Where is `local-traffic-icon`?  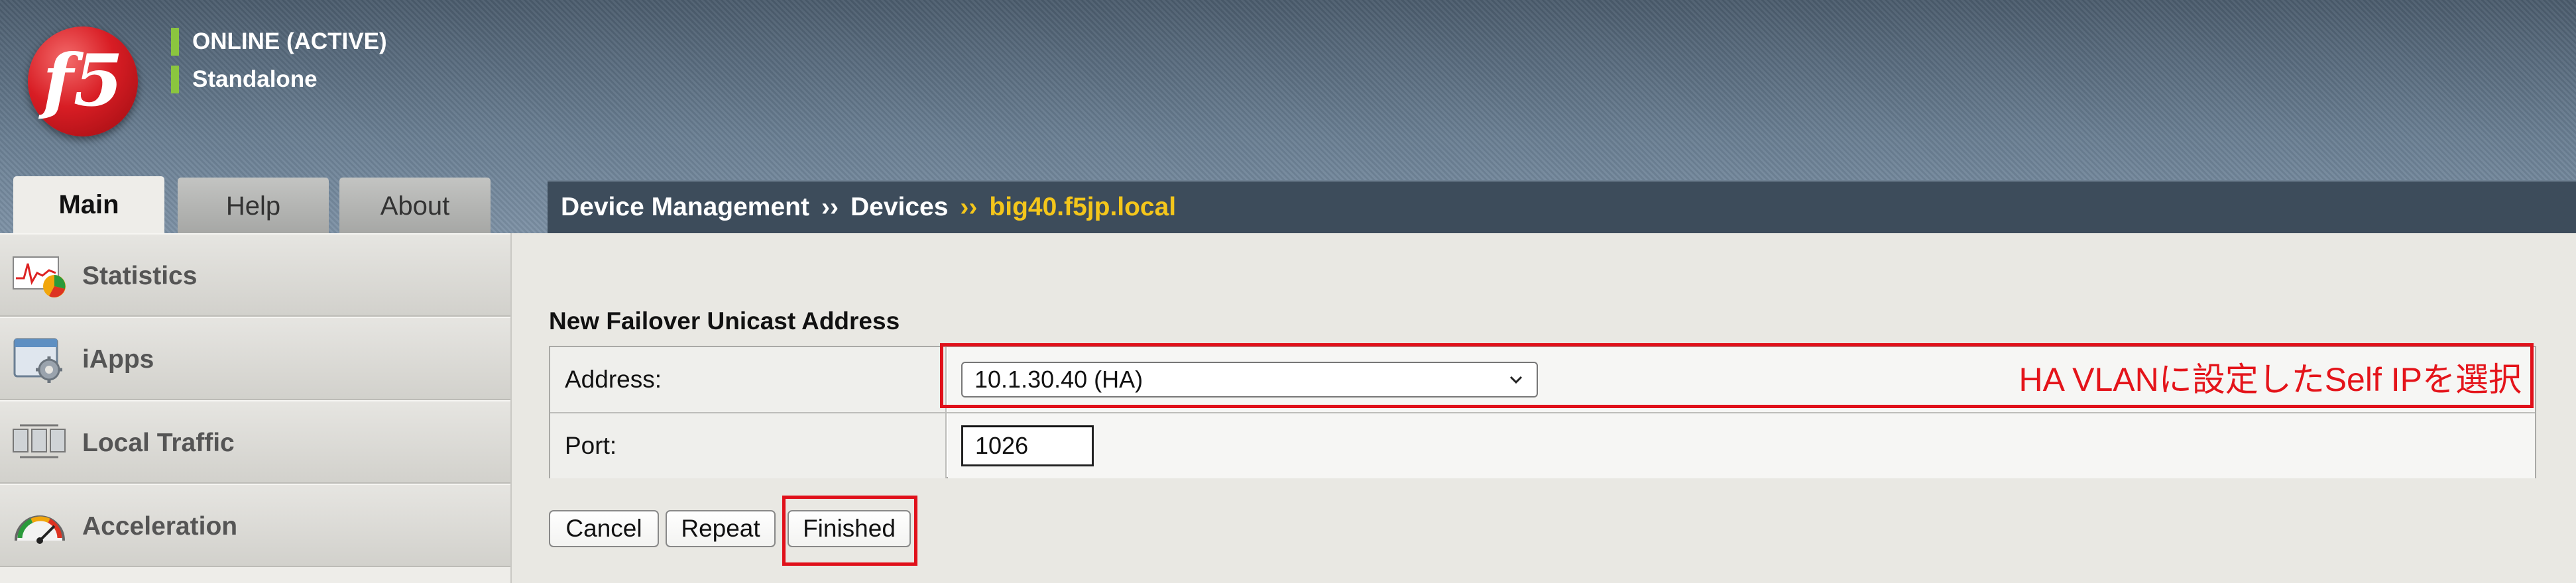 local-traffic-icon is located at coordinates (40, 441).